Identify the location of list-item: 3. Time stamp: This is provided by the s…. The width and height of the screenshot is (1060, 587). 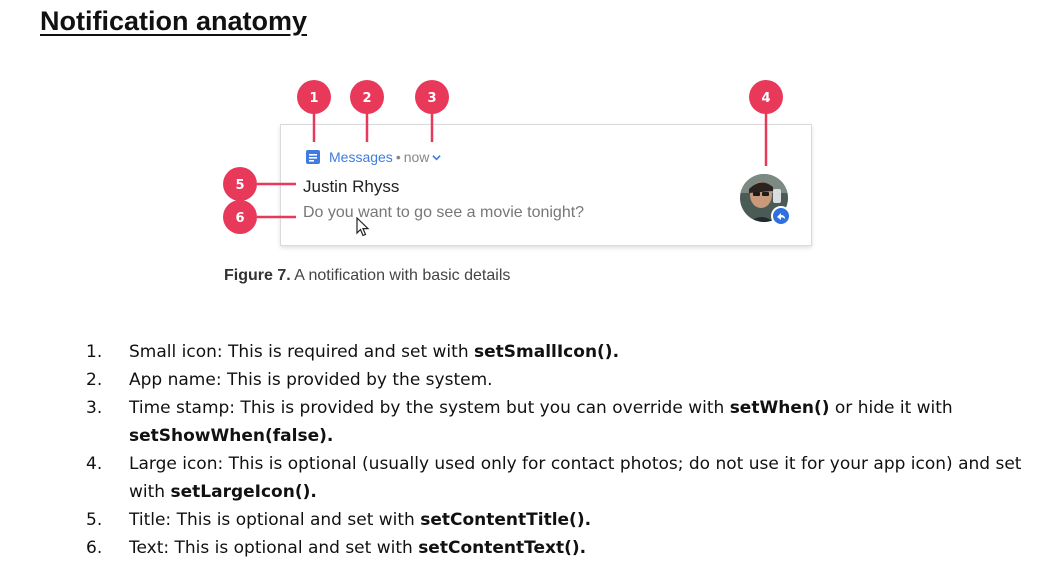
(571, 422).